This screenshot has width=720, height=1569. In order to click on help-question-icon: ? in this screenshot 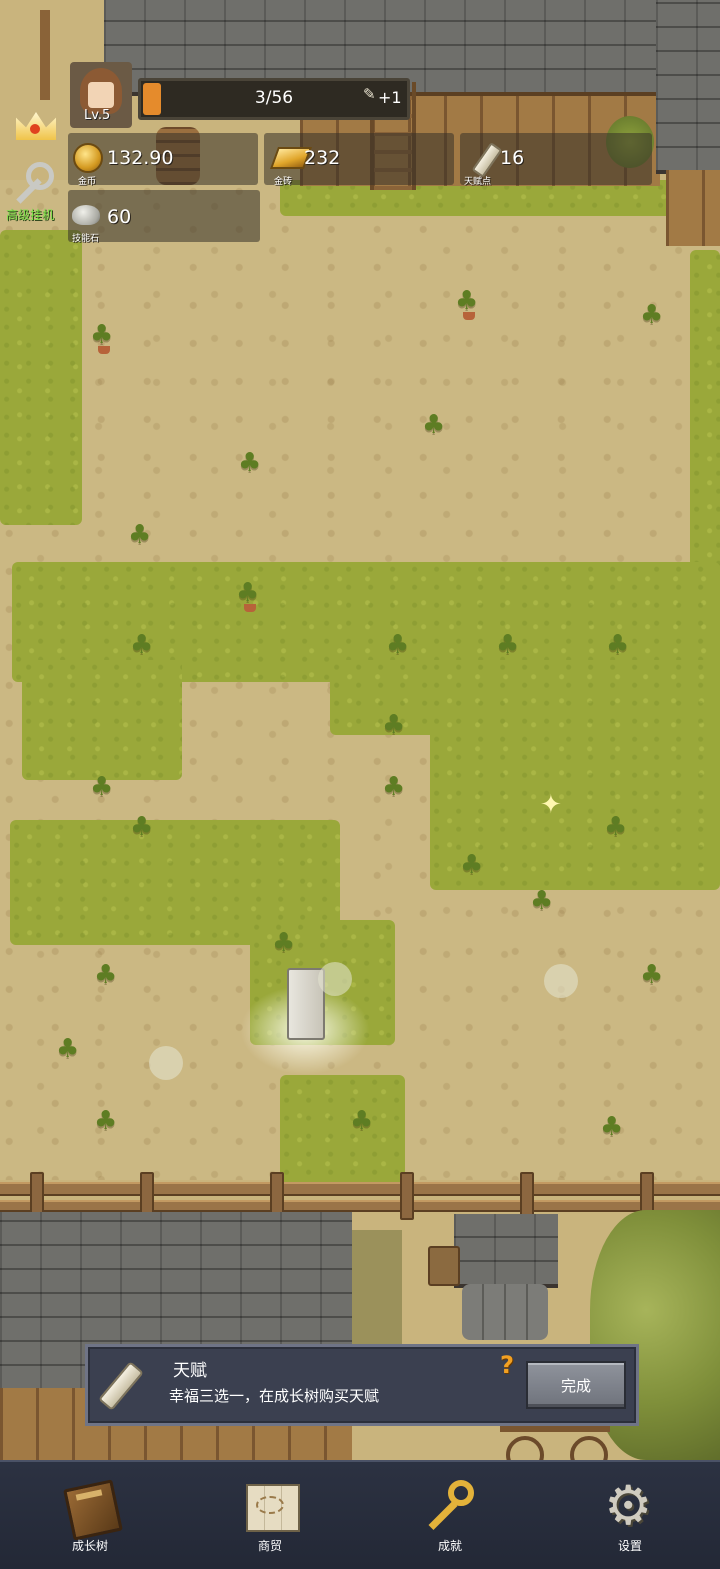, I will do `click(507, 1365)`.